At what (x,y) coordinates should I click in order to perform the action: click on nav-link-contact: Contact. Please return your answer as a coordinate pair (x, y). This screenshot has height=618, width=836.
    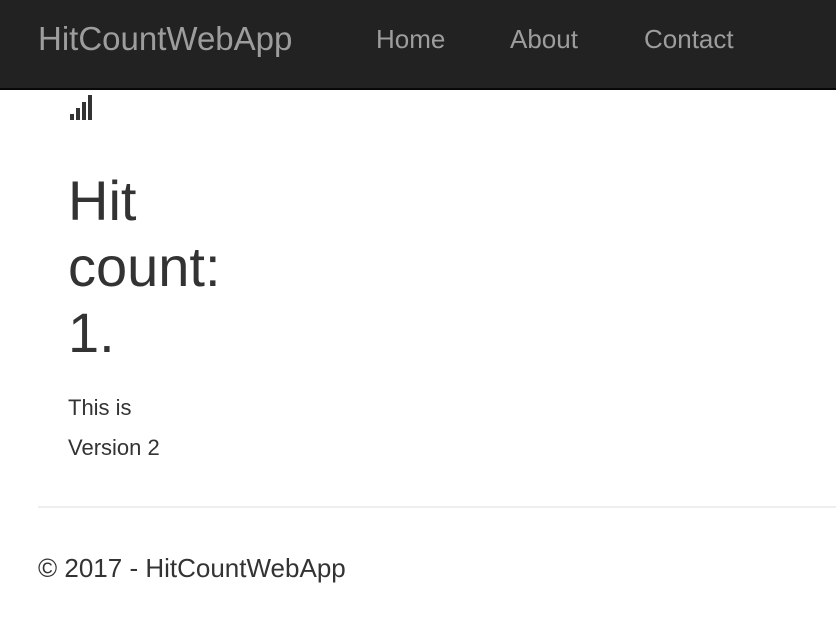
    Looking at the image, I should click on (689, 39).